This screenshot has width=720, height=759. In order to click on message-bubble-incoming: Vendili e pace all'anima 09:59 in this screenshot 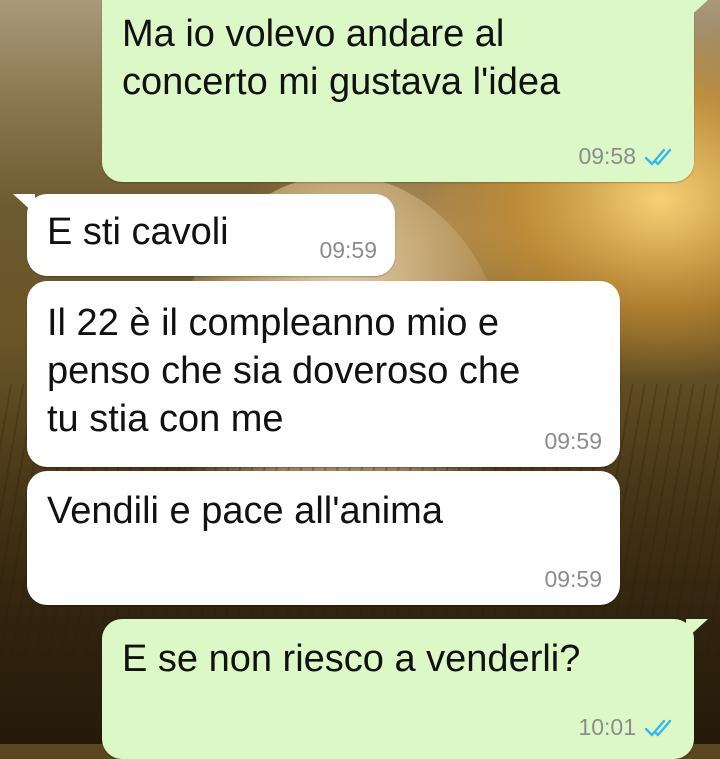, I will do `click(323, 538)`.